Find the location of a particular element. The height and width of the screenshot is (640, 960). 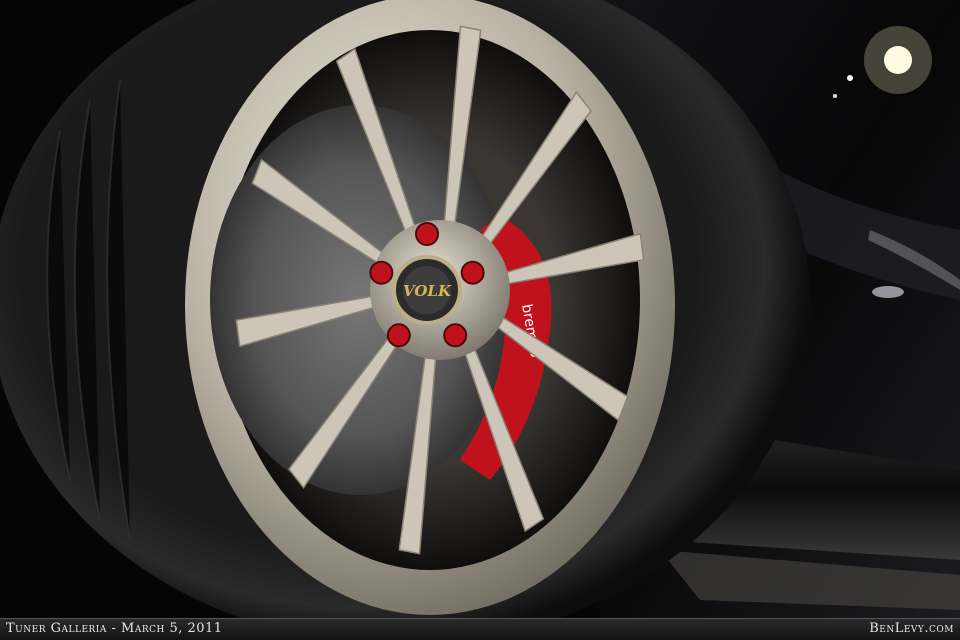

wheel-badge: VOLK is located at coordinates (427, 291).